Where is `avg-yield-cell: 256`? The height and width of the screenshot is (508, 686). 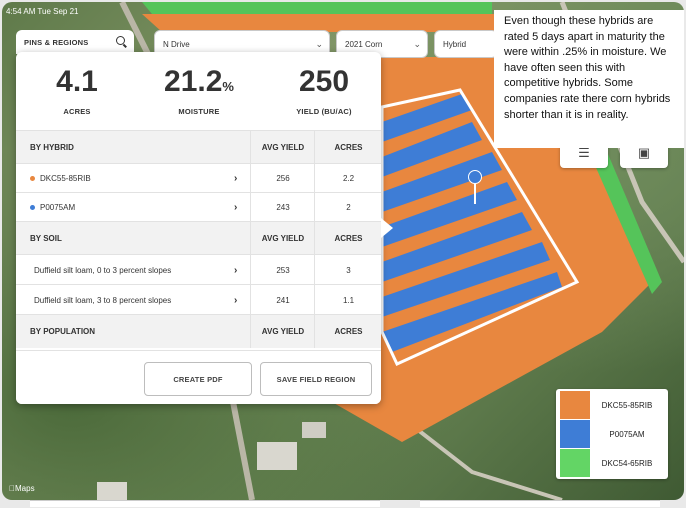 avg-yield-cell: 256 is located at coordinates (282, 178).